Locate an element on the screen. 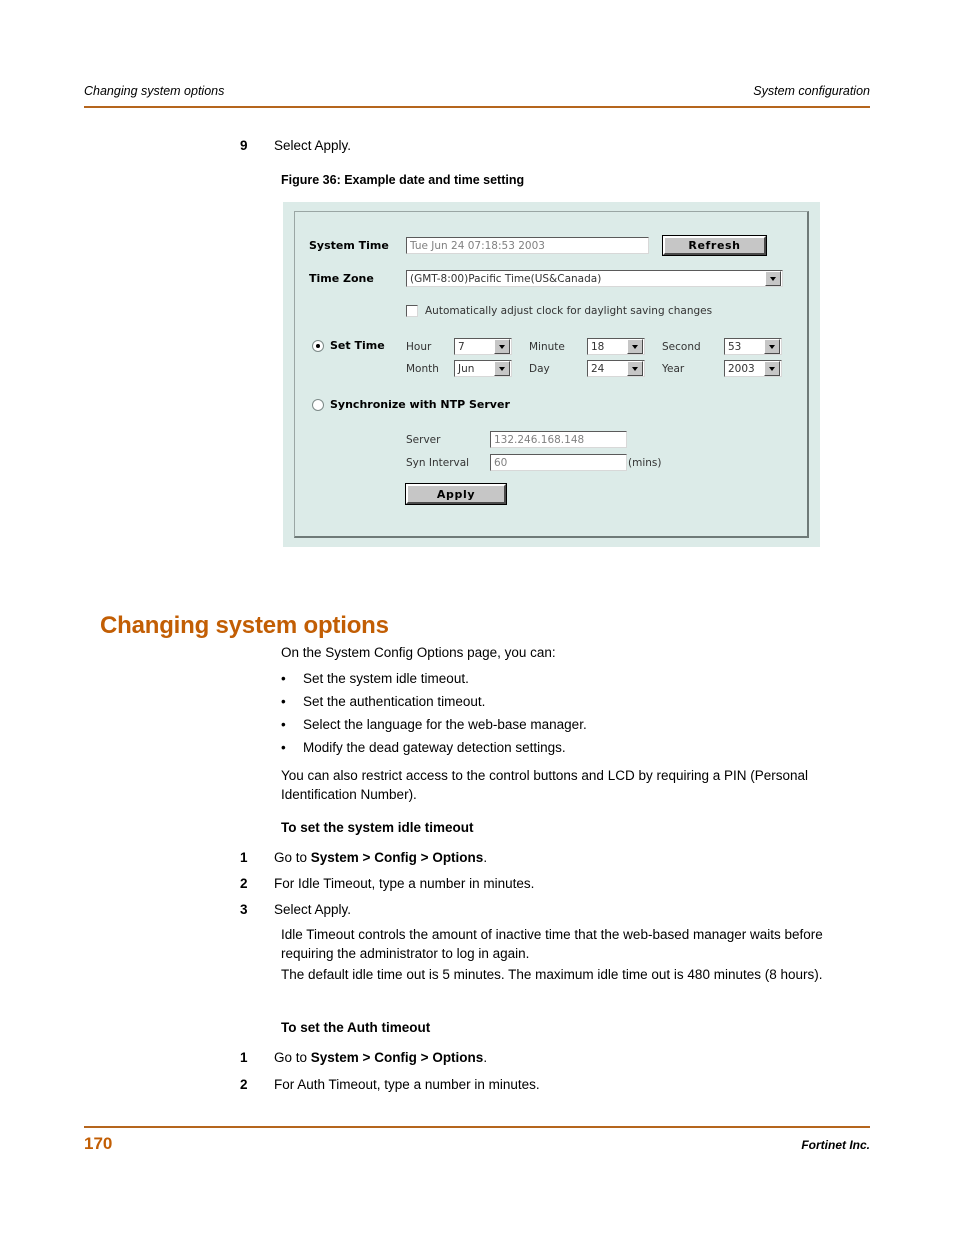 This screenshot has height=1235, width=954. figure-caption: Figure 36: Example date and time setting is located at coordinates (403, 180).